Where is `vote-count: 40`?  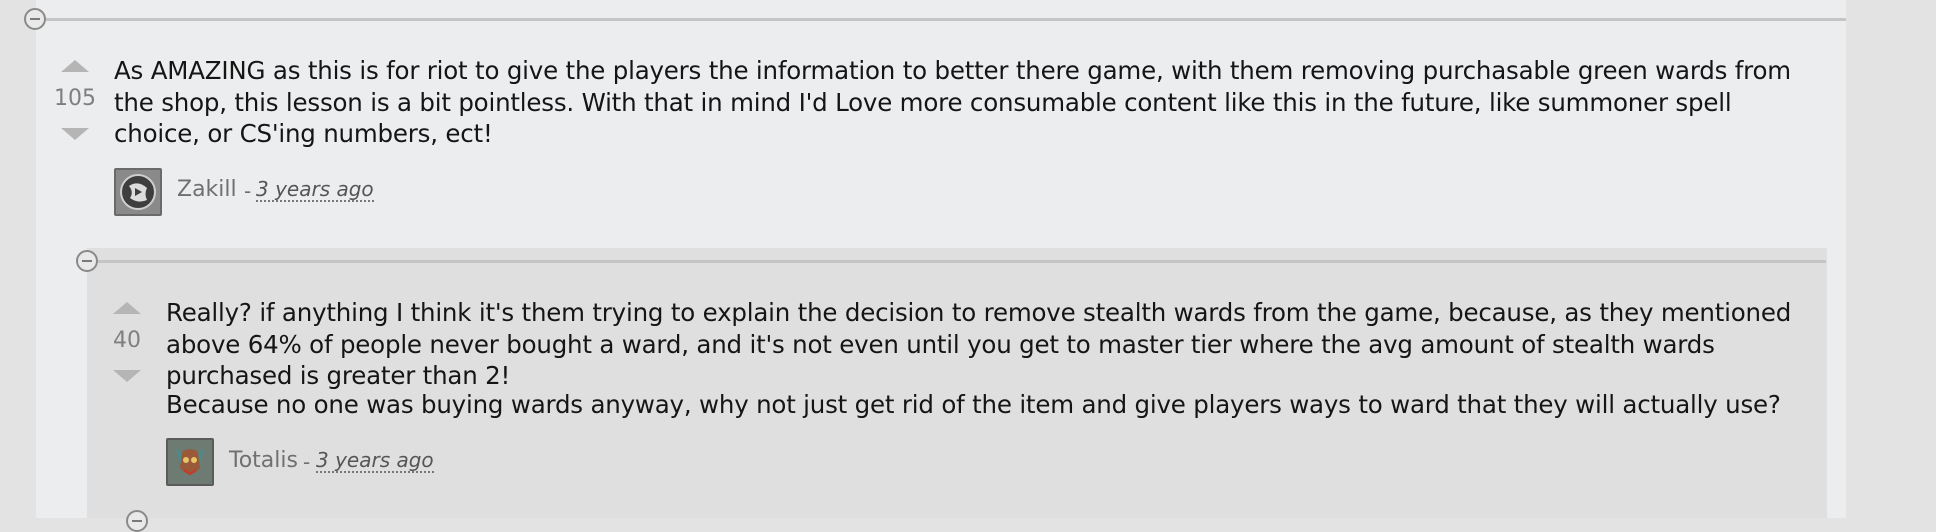
vote-count: 40 is located at coordinates (127, 340).